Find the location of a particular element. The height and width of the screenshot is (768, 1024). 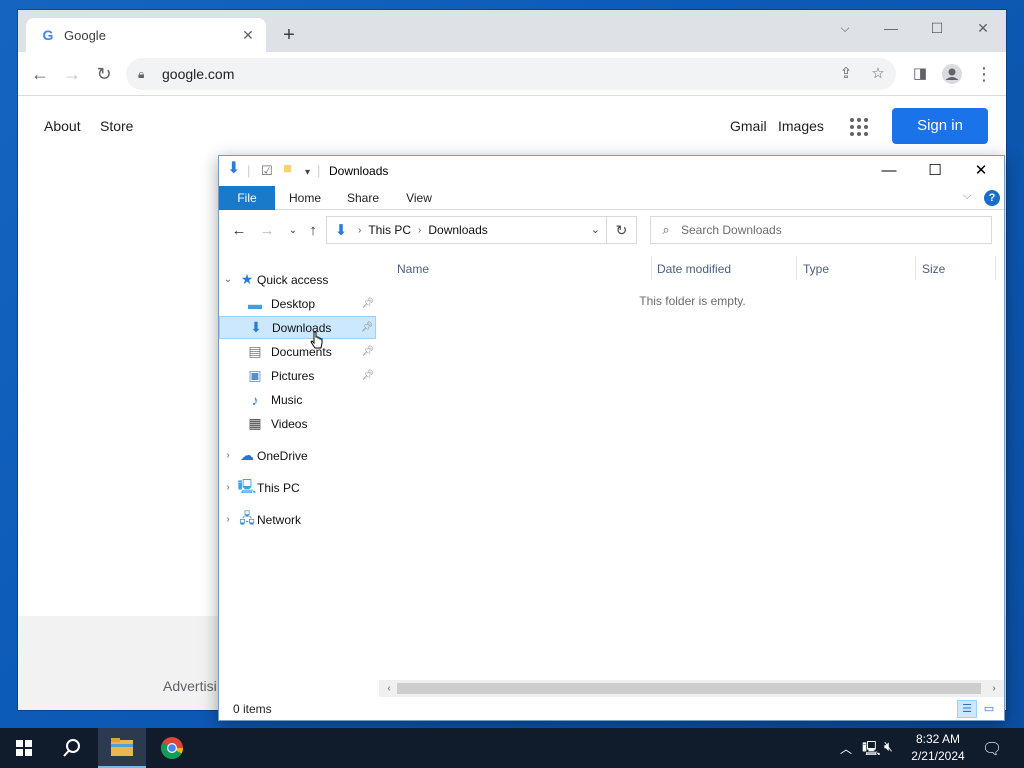

nav-pictures: ▣ Pictures 📌︎ is located at coordinates (297, 375).